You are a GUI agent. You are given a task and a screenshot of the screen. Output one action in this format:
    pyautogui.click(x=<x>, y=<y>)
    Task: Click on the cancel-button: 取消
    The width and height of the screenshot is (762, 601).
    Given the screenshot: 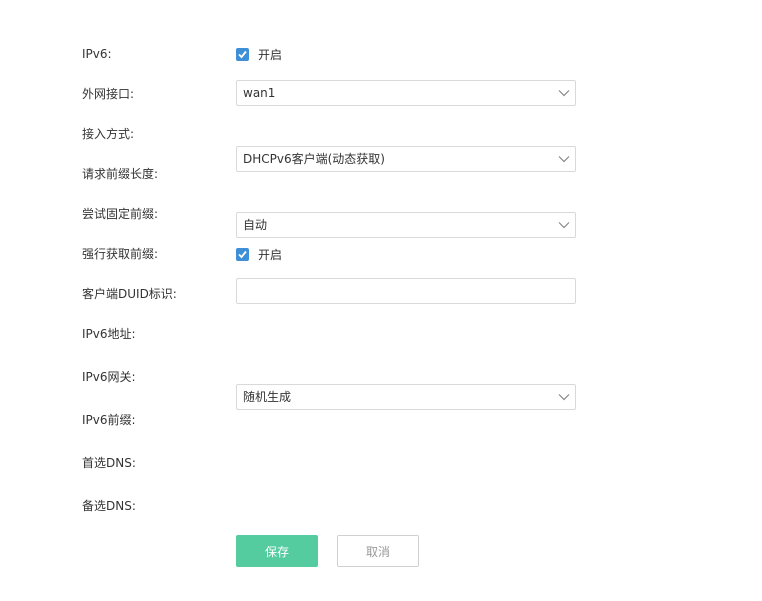 What is the action you would take?
    pyautogui.click(x=378, y=551)
    